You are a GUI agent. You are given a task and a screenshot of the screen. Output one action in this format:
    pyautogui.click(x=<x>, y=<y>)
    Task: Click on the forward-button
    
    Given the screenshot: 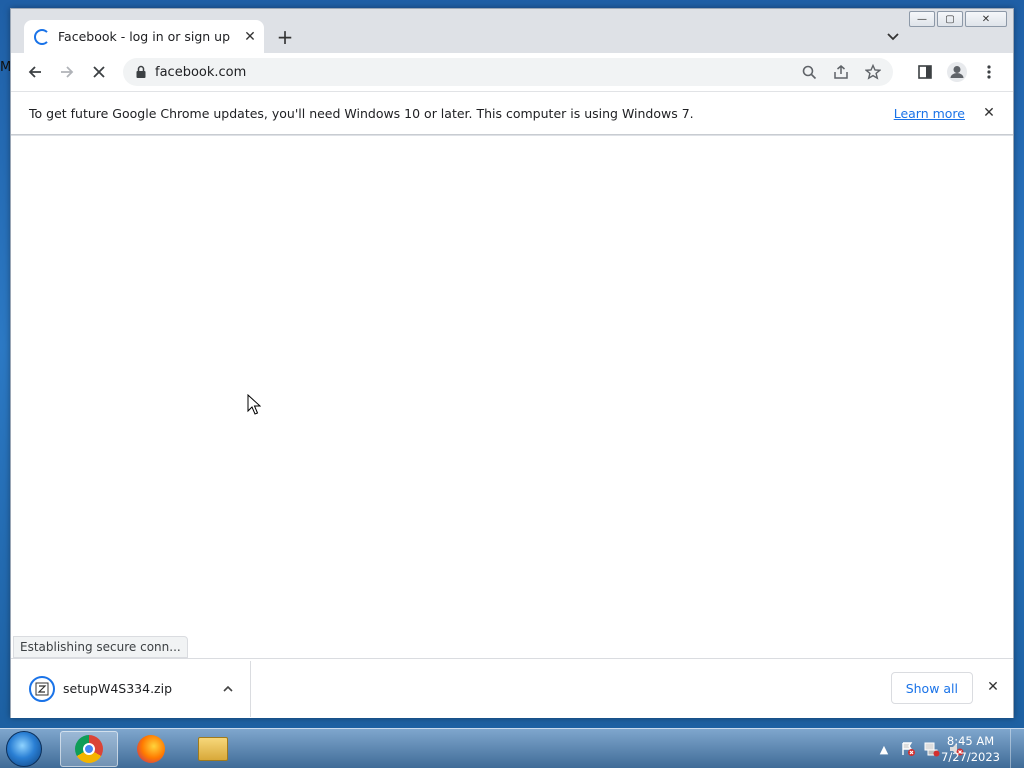 What is the action you would take?
    pyautogui.click(x=67, y=72)
    